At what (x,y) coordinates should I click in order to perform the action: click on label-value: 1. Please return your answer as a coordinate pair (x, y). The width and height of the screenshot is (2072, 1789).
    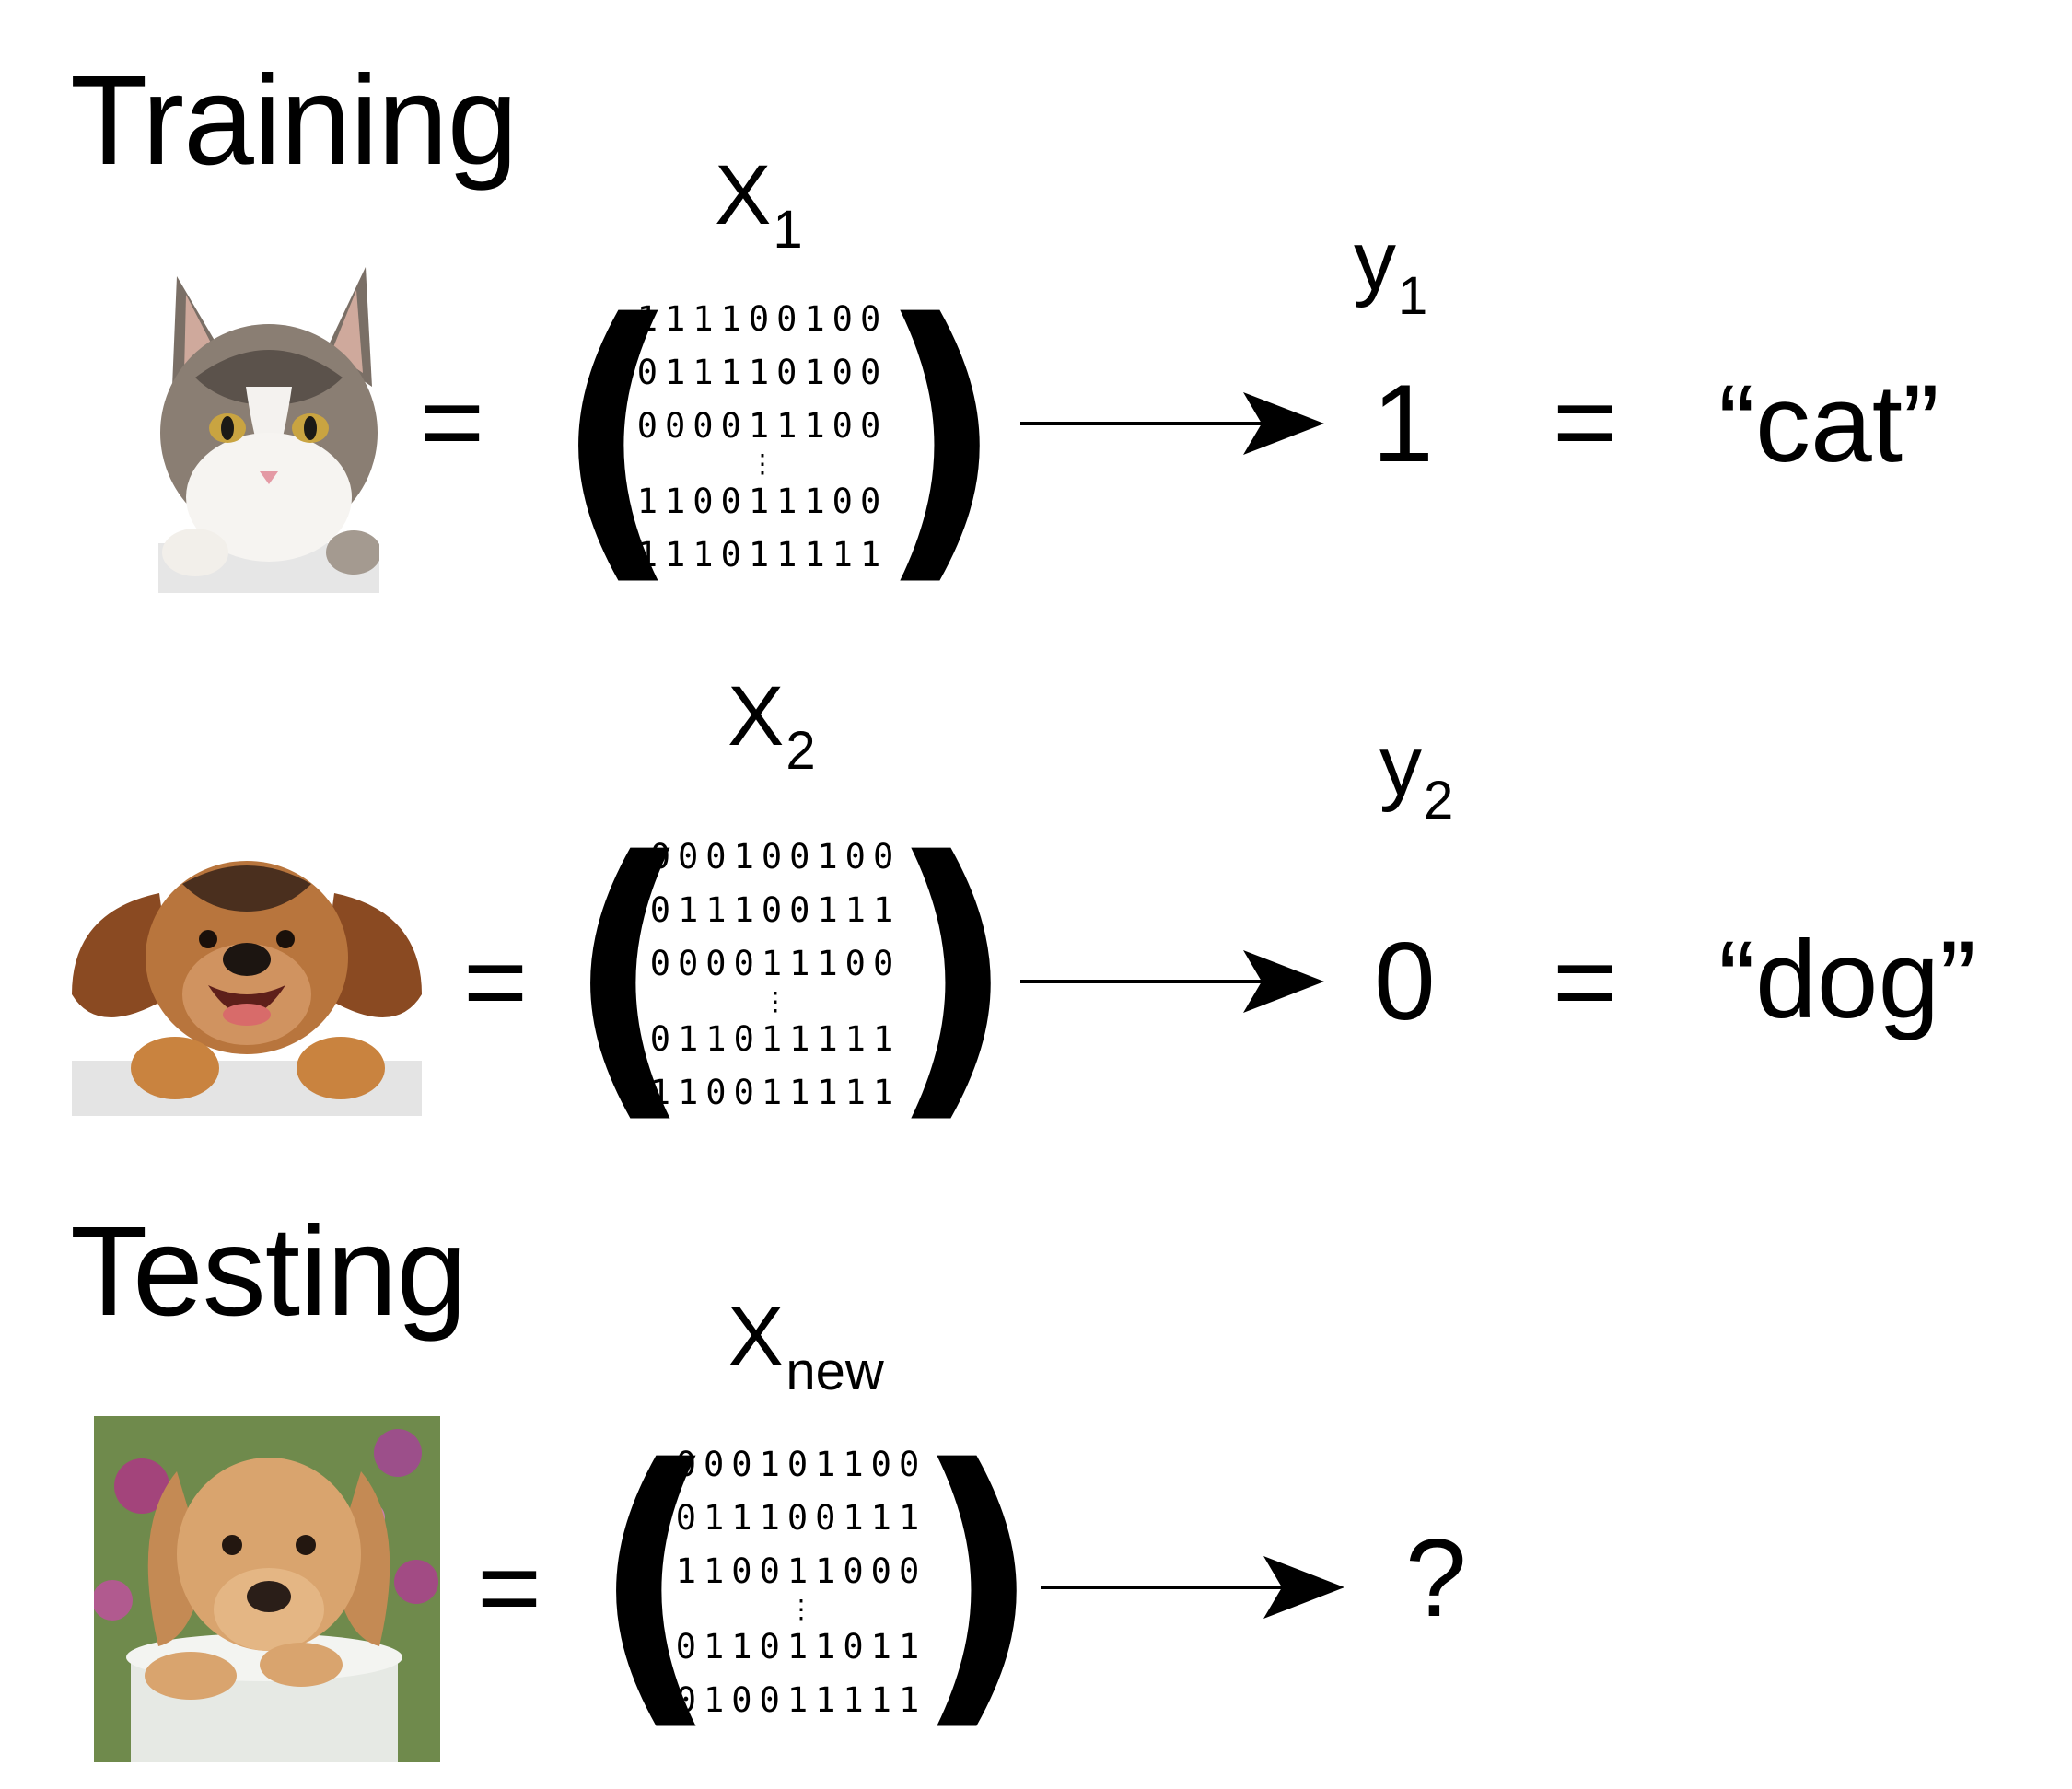
    Looking at the image, I should click on (1403, 423).